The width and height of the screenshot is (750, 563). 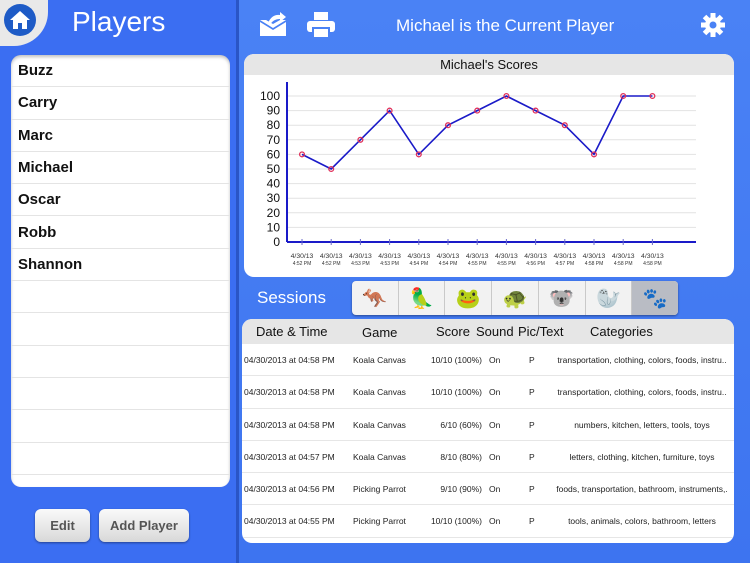 I want to click on x-tick-label-time: 4:57 PM, so click(x=564, y=264).